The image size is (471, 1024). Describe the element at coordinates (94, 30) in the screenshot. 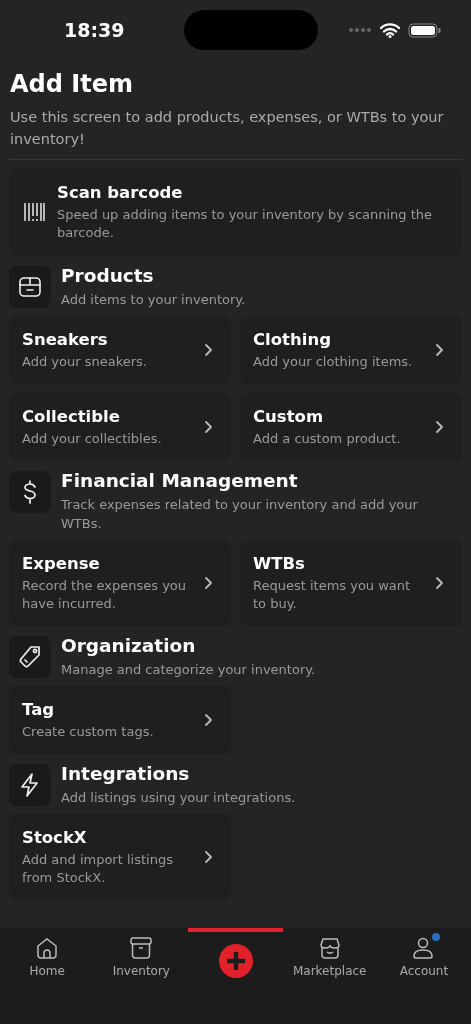

I see `status-time: 18:39` at that location.